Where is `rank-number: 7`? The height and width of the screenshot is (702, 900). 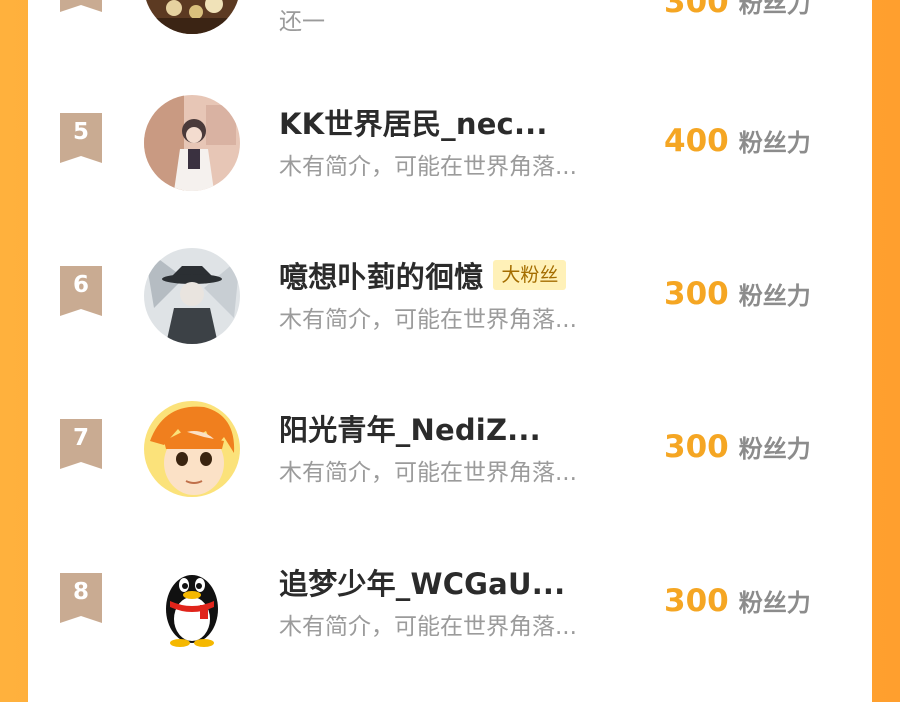
rank-number: 7 is located at coordinates (80, 438).